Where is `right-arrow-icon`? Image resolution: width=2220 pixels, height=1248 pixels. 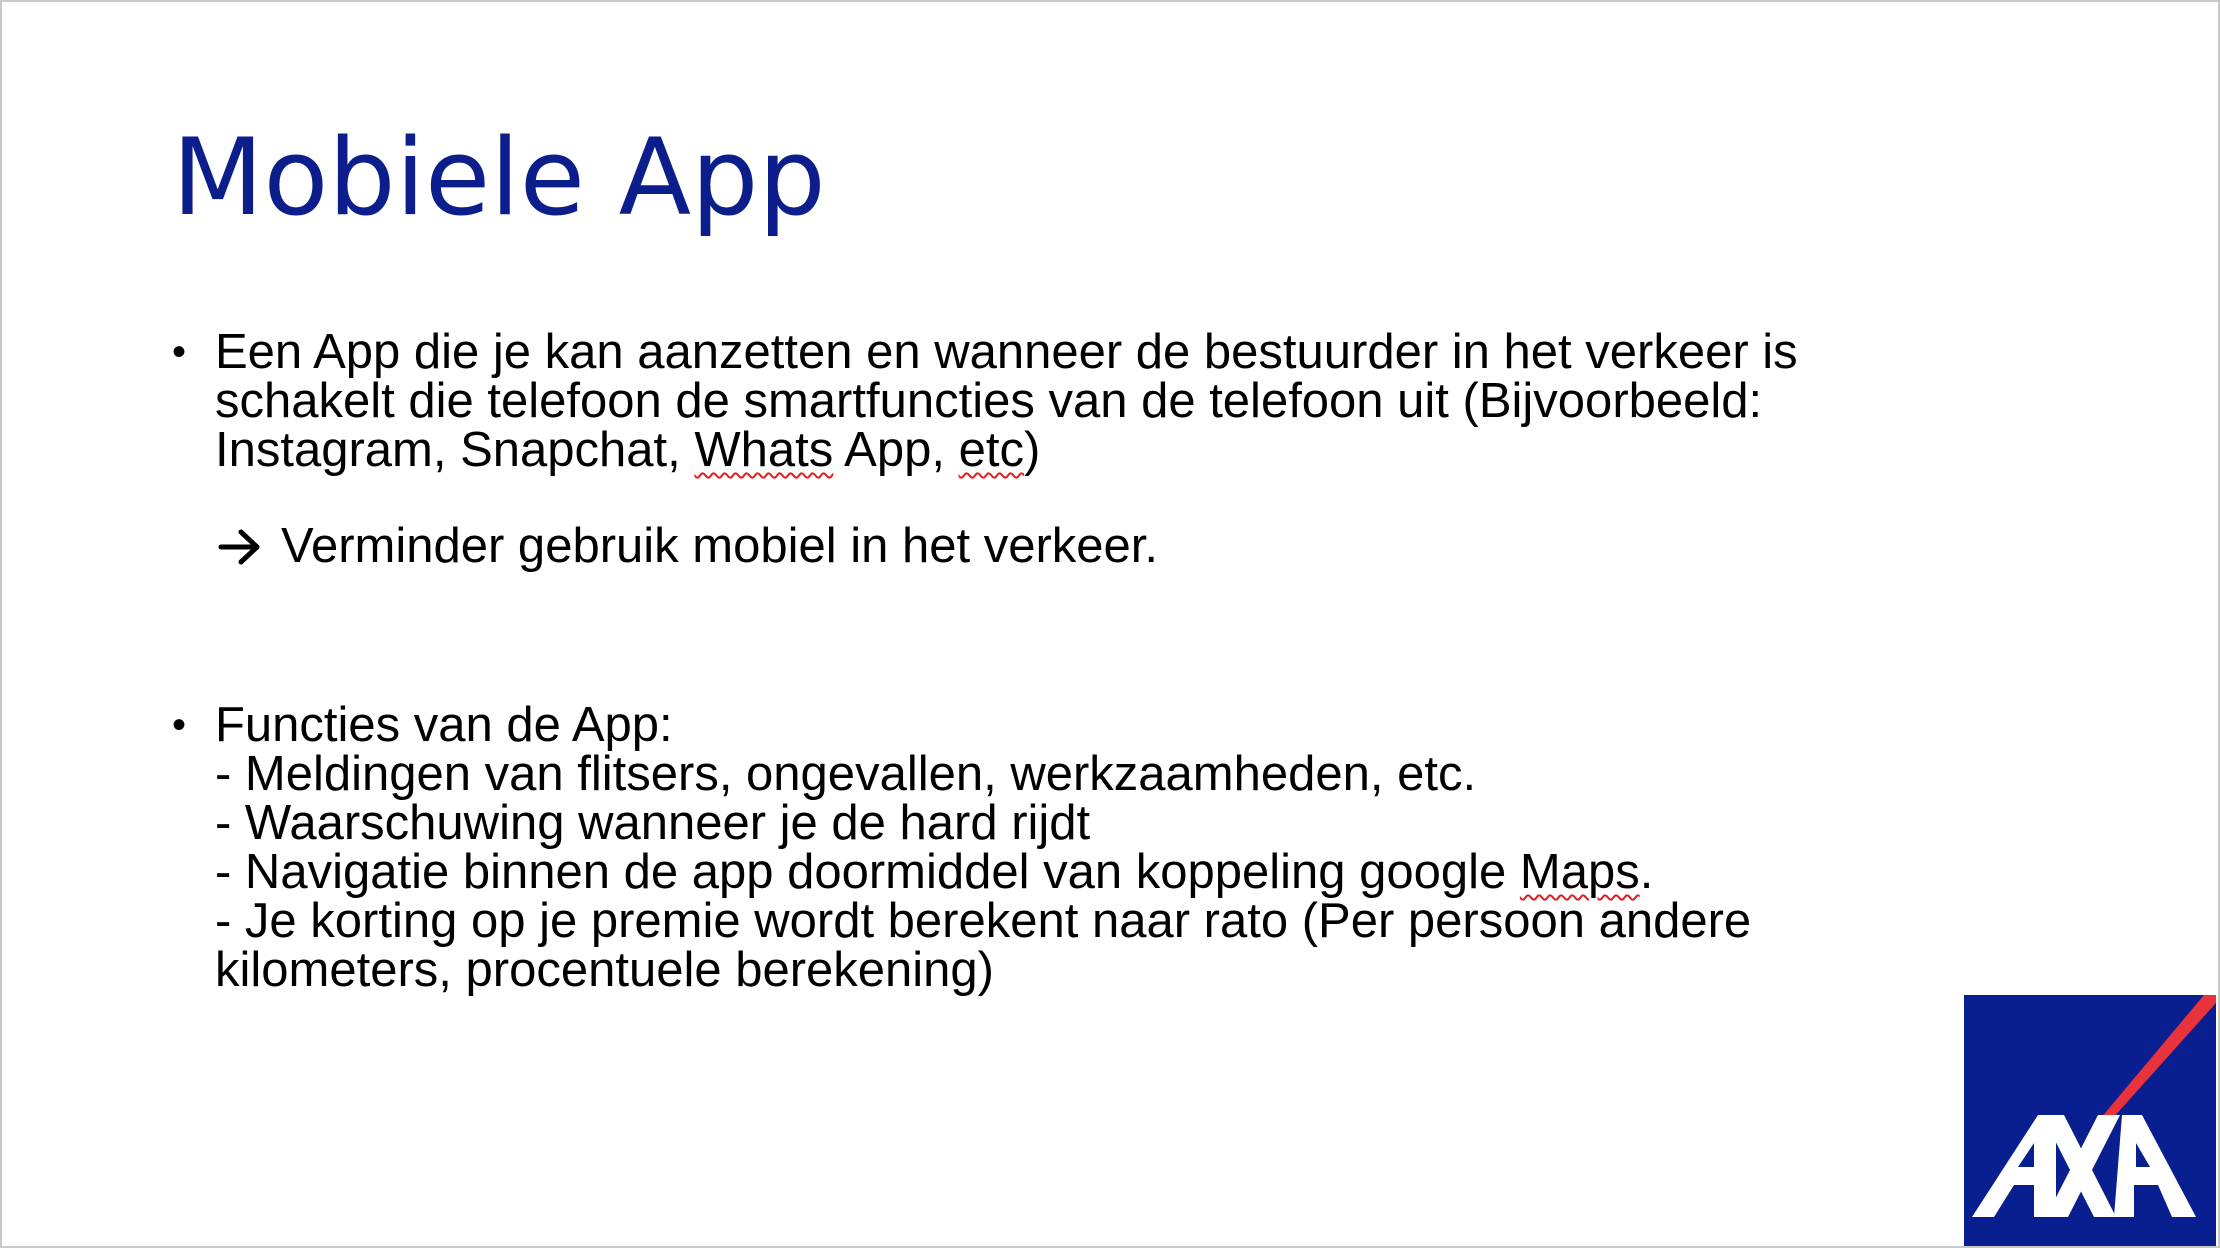 right-arrow-icon is located at coordinates (239, 547).